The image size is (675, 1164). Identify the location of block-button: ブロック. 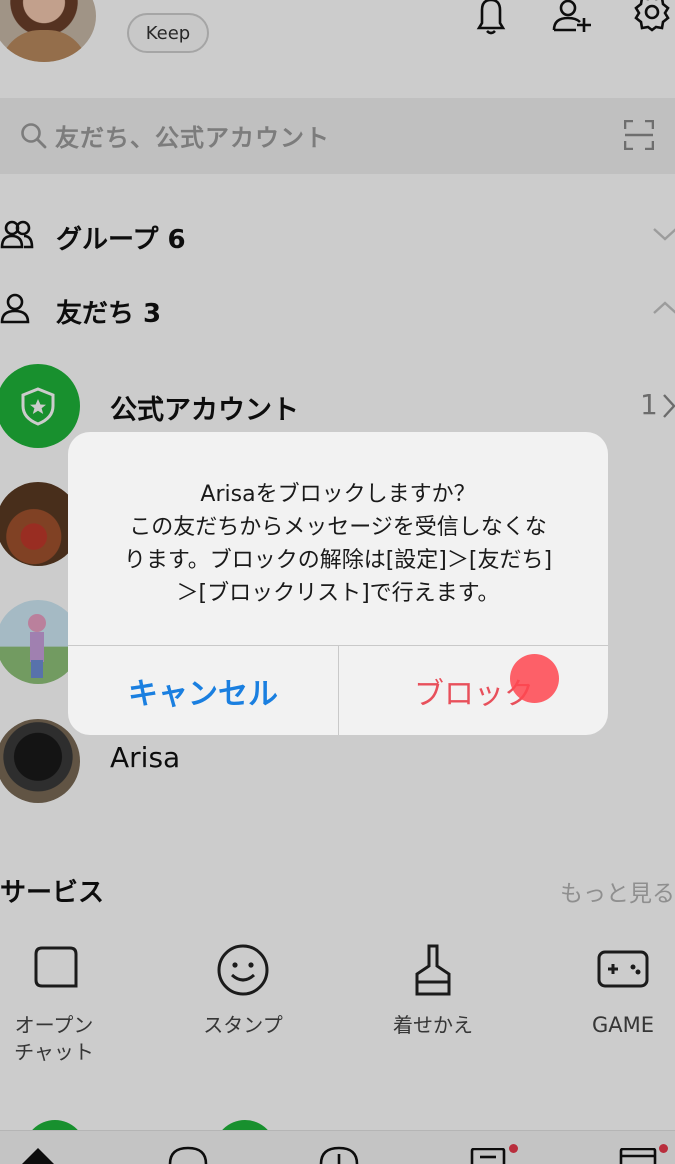
(473, 690).